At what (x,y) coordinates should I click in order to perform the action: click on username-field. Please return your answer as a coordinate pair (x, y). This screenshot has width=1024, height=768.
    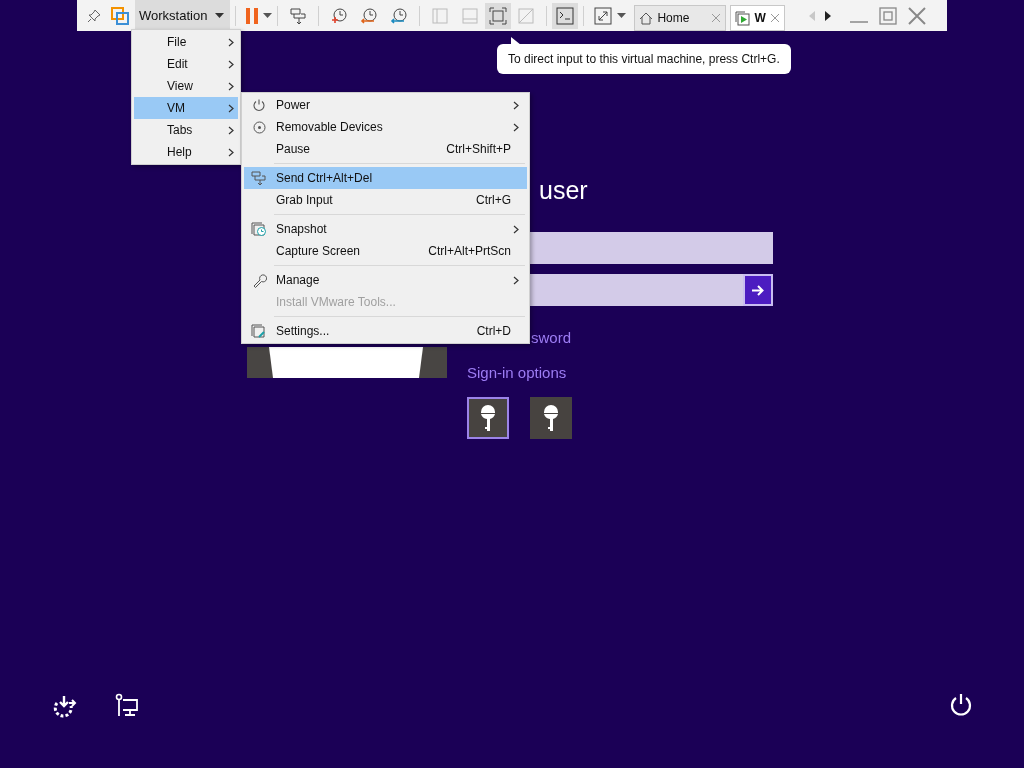
    Looking at the image, I should click on (651, 248).